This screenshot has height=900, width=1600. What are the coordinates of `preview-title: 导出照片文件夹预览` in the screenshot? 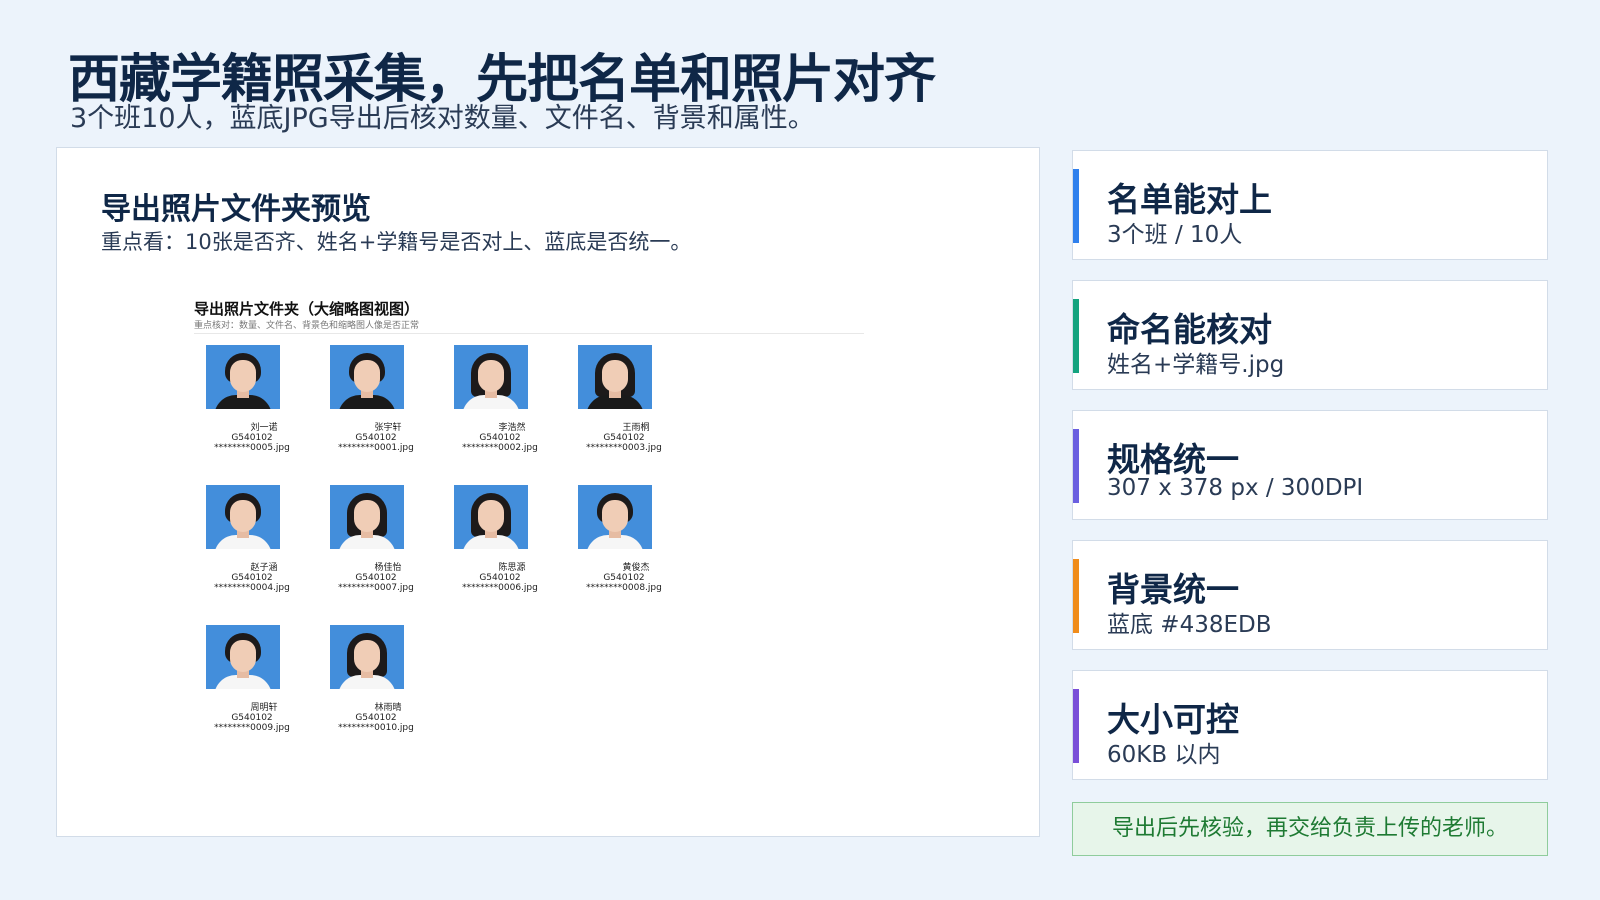 It's located at (236, 209).